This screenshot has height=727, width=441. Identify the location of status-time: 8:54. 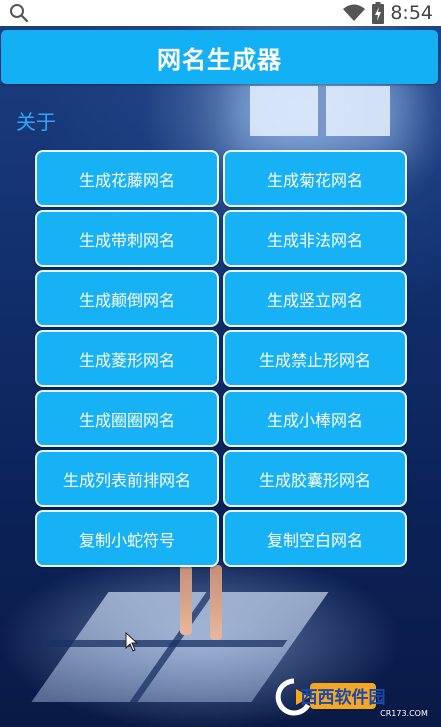
(411, 13).